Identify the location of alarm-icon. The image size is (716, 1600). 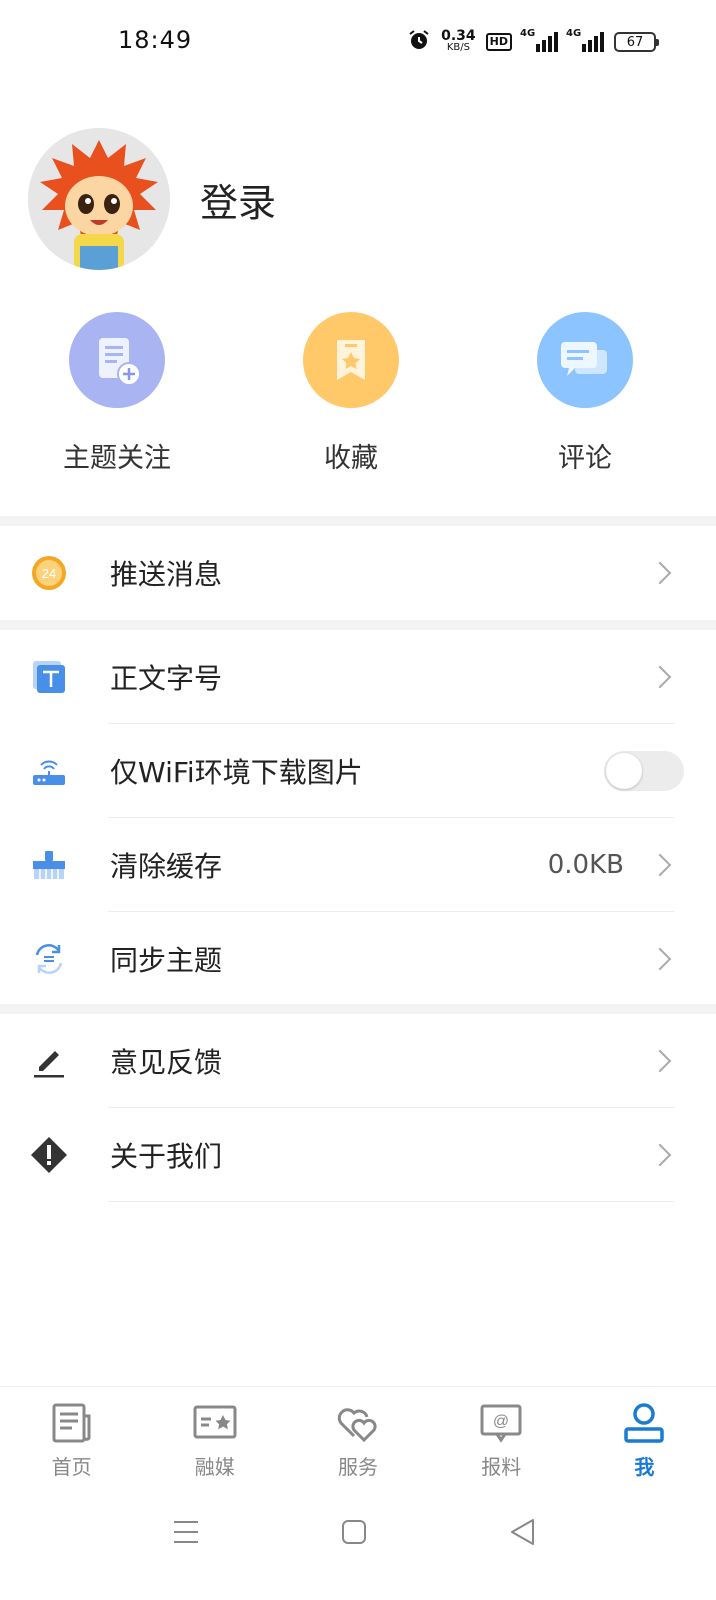
(419, 42).